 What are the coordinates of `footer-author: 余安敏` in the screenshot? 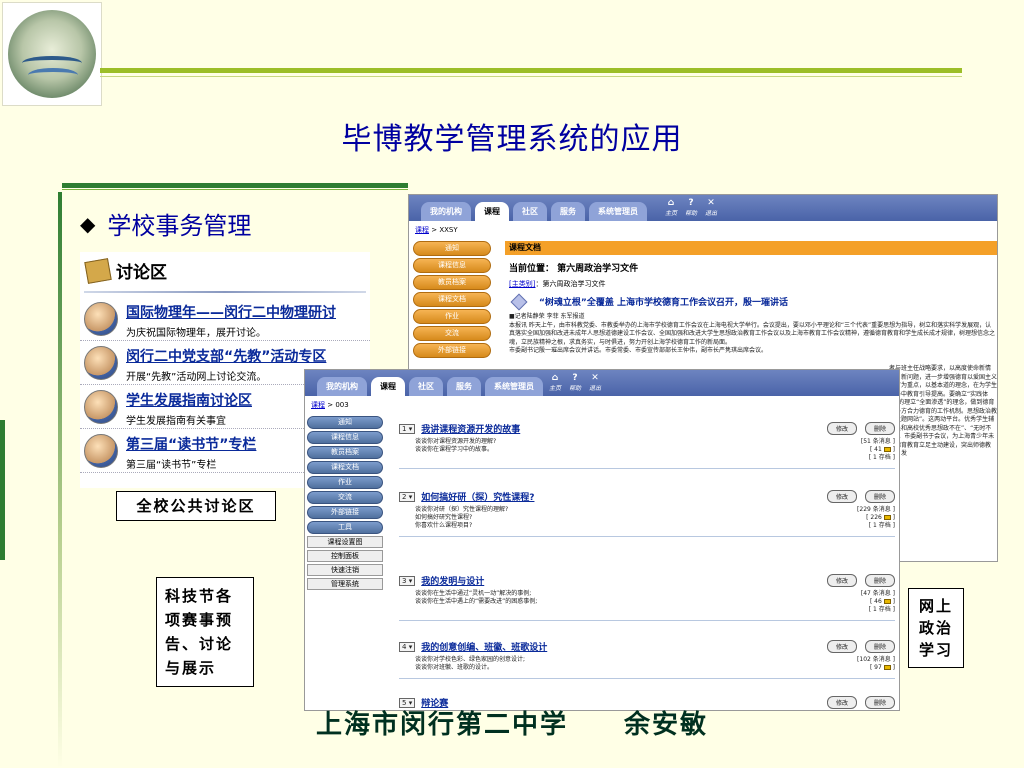 It's located at (666, 725).